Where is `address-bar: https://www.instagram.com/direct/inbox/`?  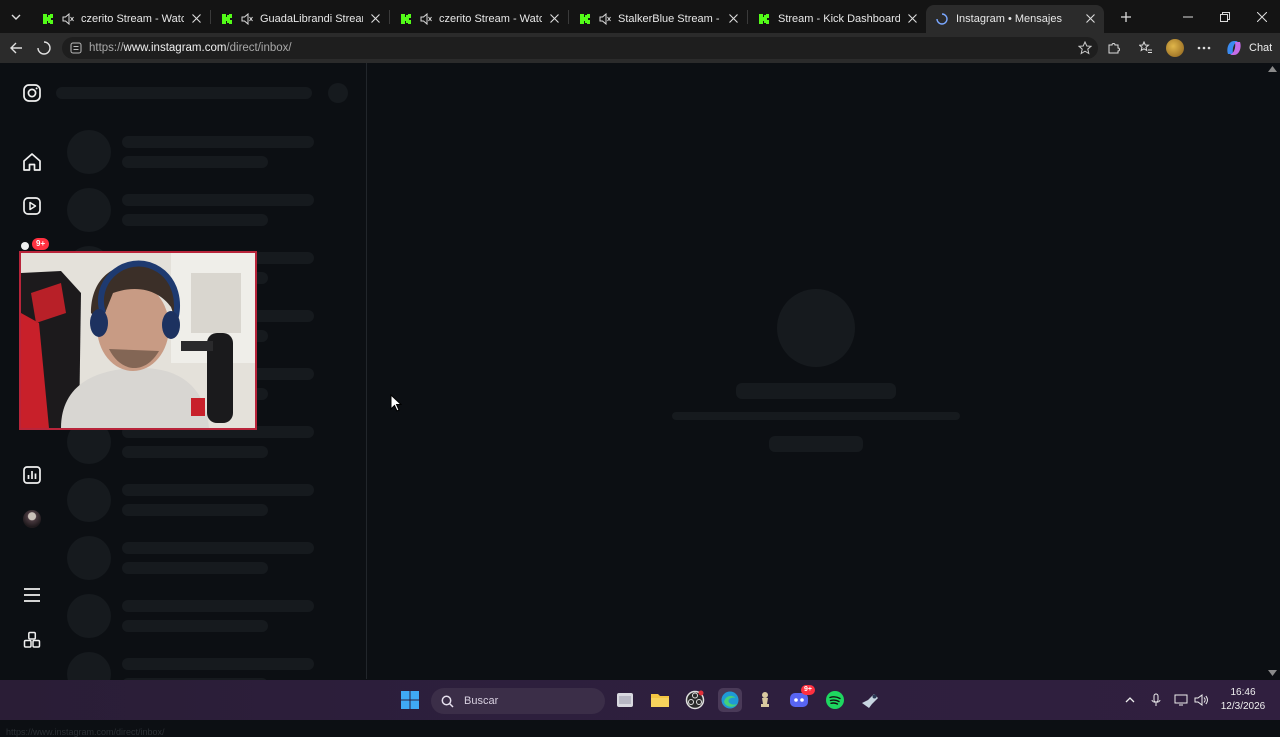 address-bar: https://www.instagram.com/direct/inbox/ is located at coordinates (580, 48).